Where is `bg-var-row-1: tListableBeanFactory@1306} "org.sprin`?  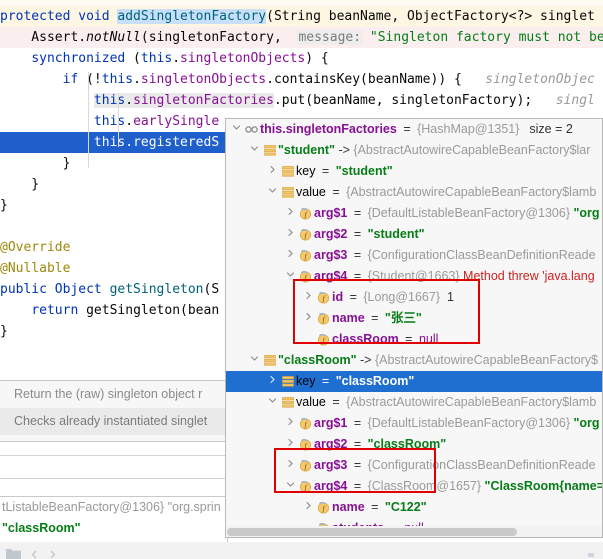
bg-var-row-1: tListableBeanFactory@1306} "org.sprin is located at coordinates (113, 507).